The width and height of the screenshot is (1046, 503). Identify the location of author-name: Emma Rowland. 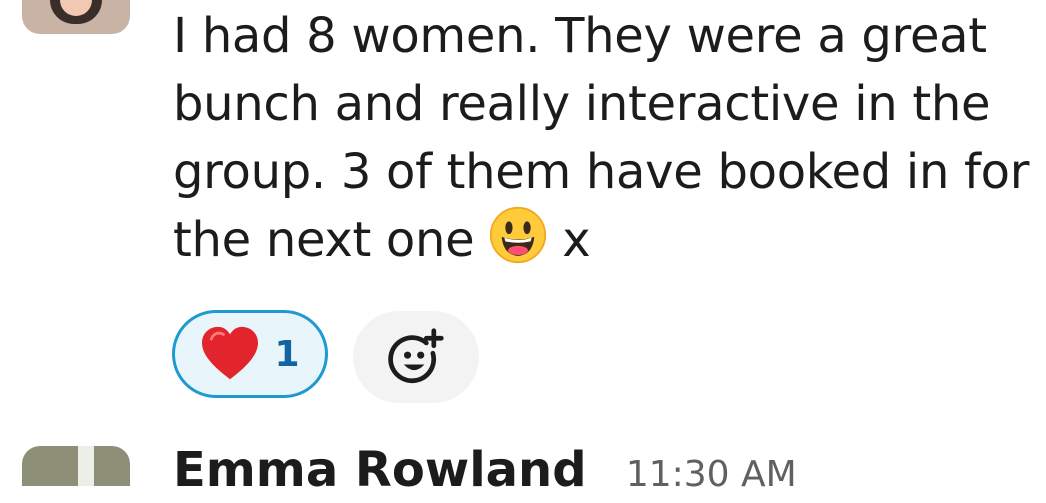
(380, 470).